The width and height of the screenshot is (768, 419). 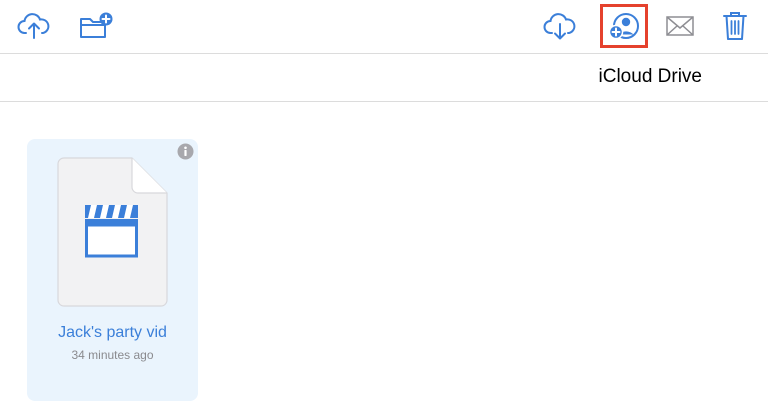 I want to click on upload-button, so click(x=34, y=26).